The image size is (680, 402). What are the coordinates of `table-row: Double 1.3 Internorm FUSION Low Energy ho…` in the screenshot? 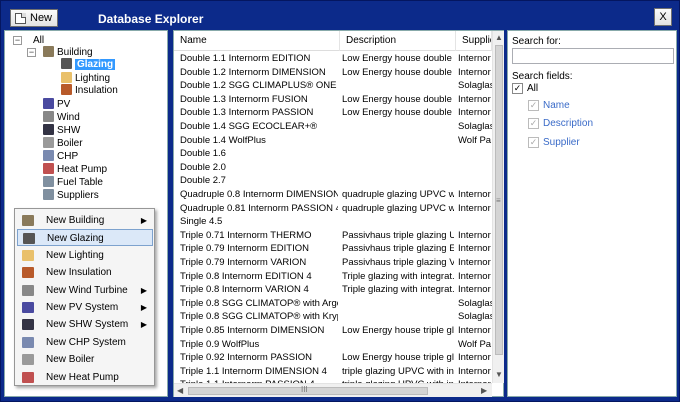 It's located at (333, 100).